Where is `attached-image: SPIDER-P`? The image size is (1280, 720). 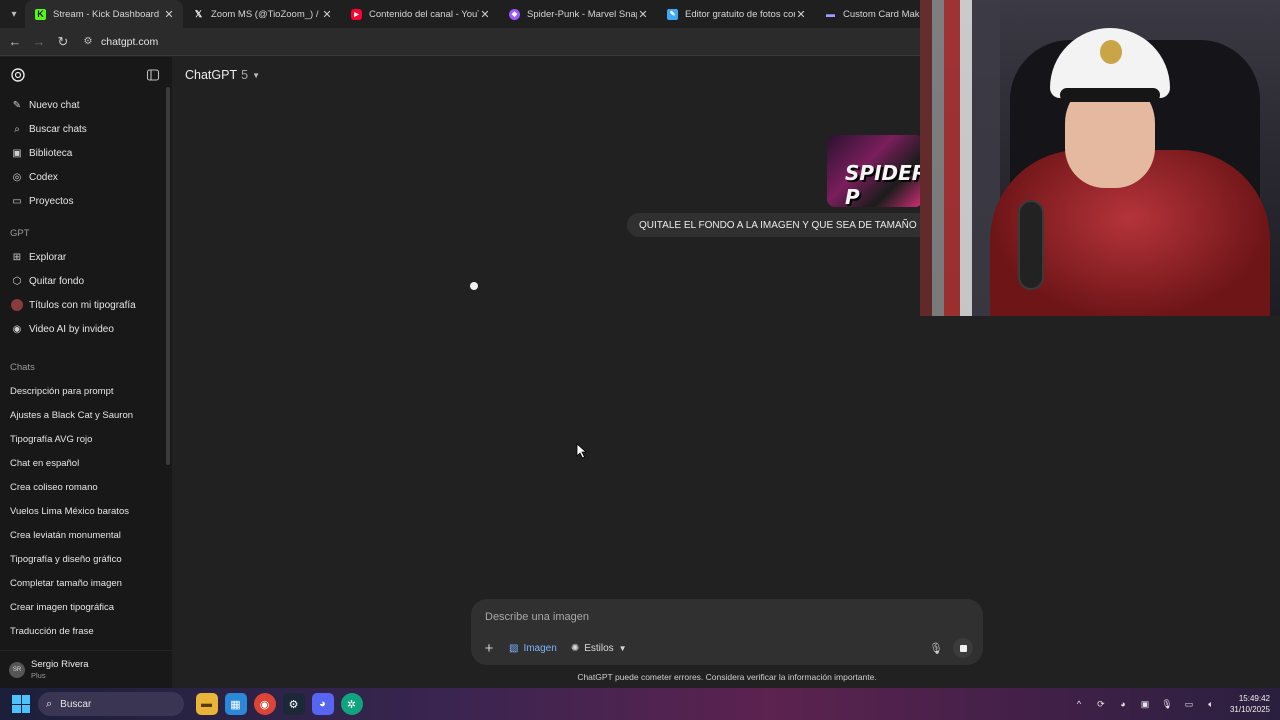 attached-image: SPIDER-P is located at coordinates (875, 171).